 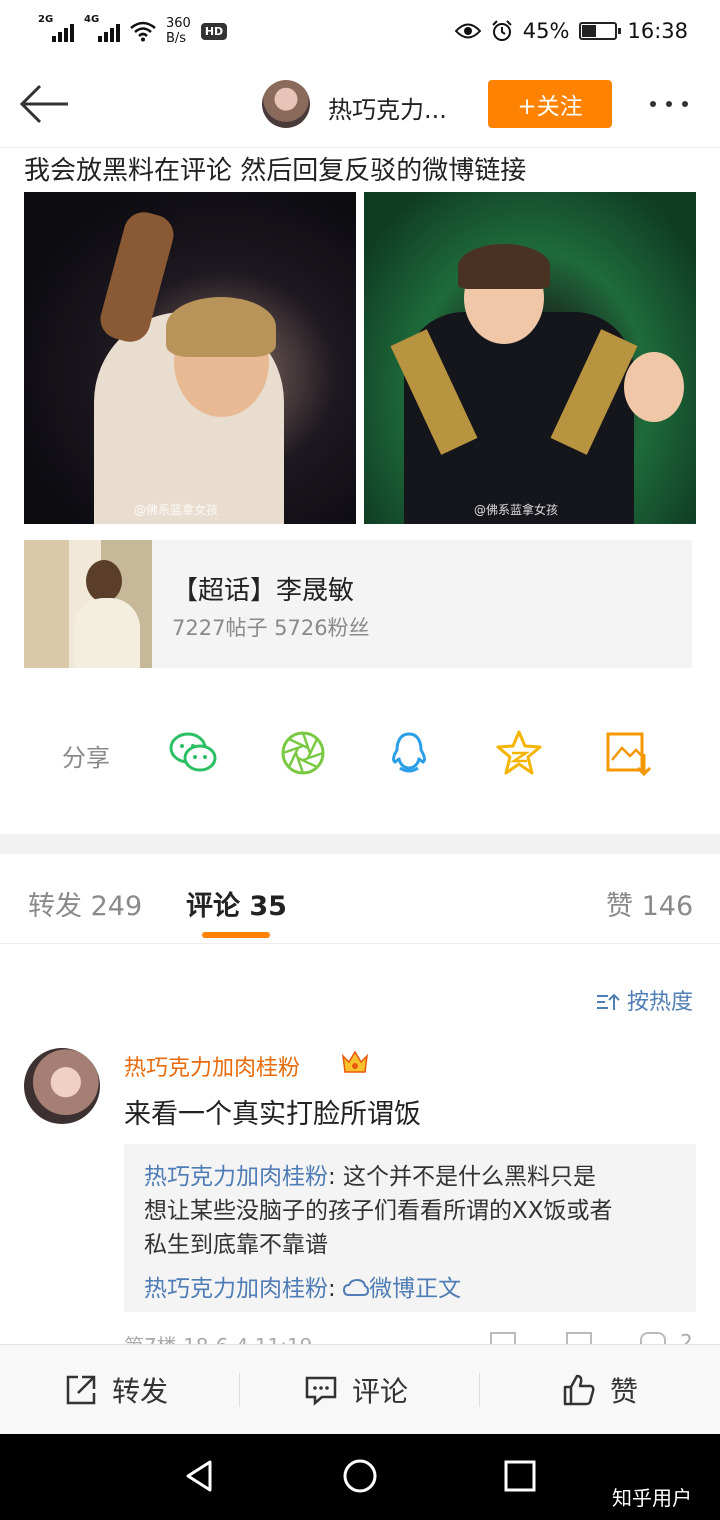 I want to click on recents-square-icon, so click(x=520, y=1476).